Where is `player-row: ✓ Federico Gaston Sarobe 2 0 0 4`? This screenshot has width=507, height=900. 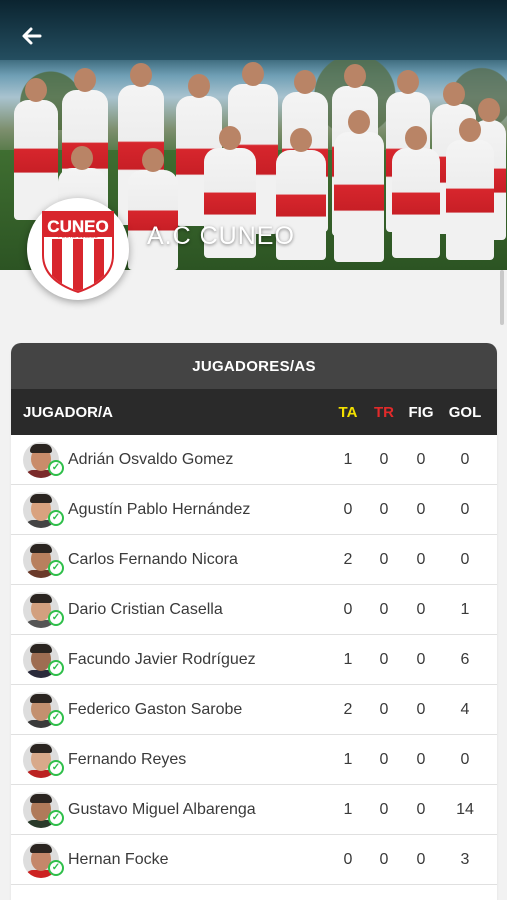 player-row: ✓ Federico Gaston Sarobe 2 0 0 4 is located at coordinates (254, 710).